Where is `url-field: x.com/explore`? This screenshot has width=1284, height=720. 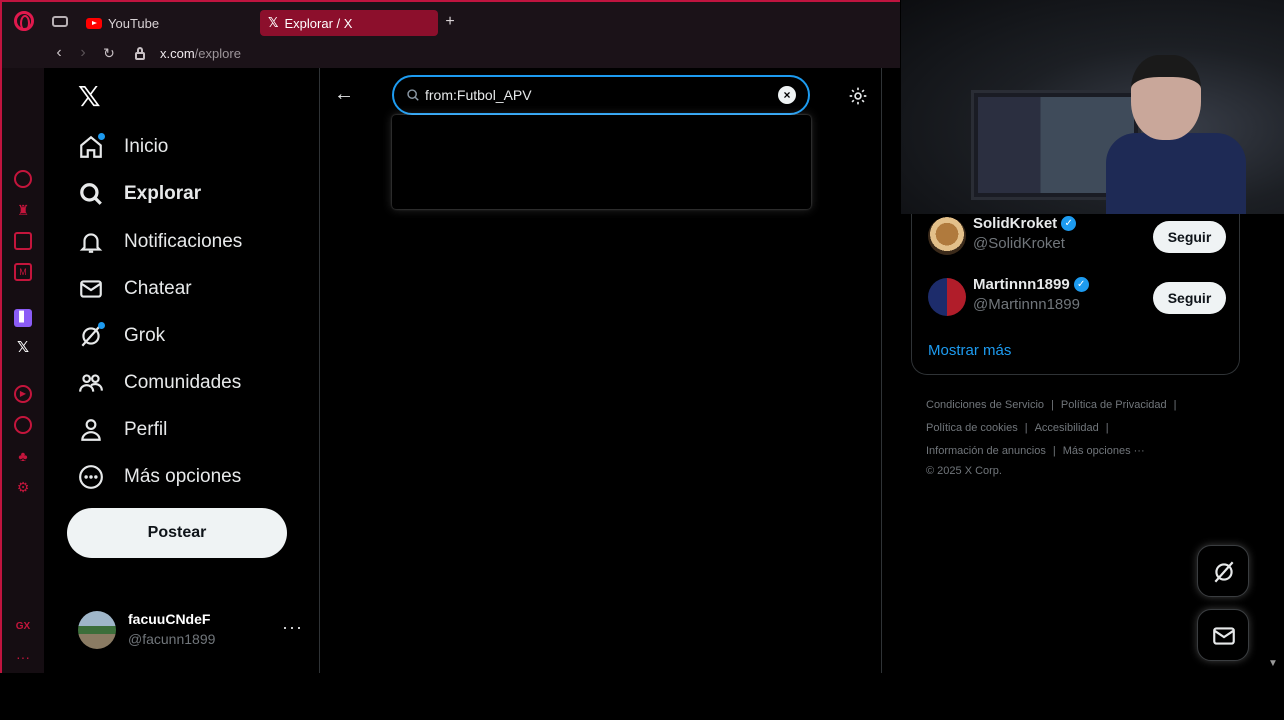
url-field: x.com/explore is located at coordinates (200, 53).